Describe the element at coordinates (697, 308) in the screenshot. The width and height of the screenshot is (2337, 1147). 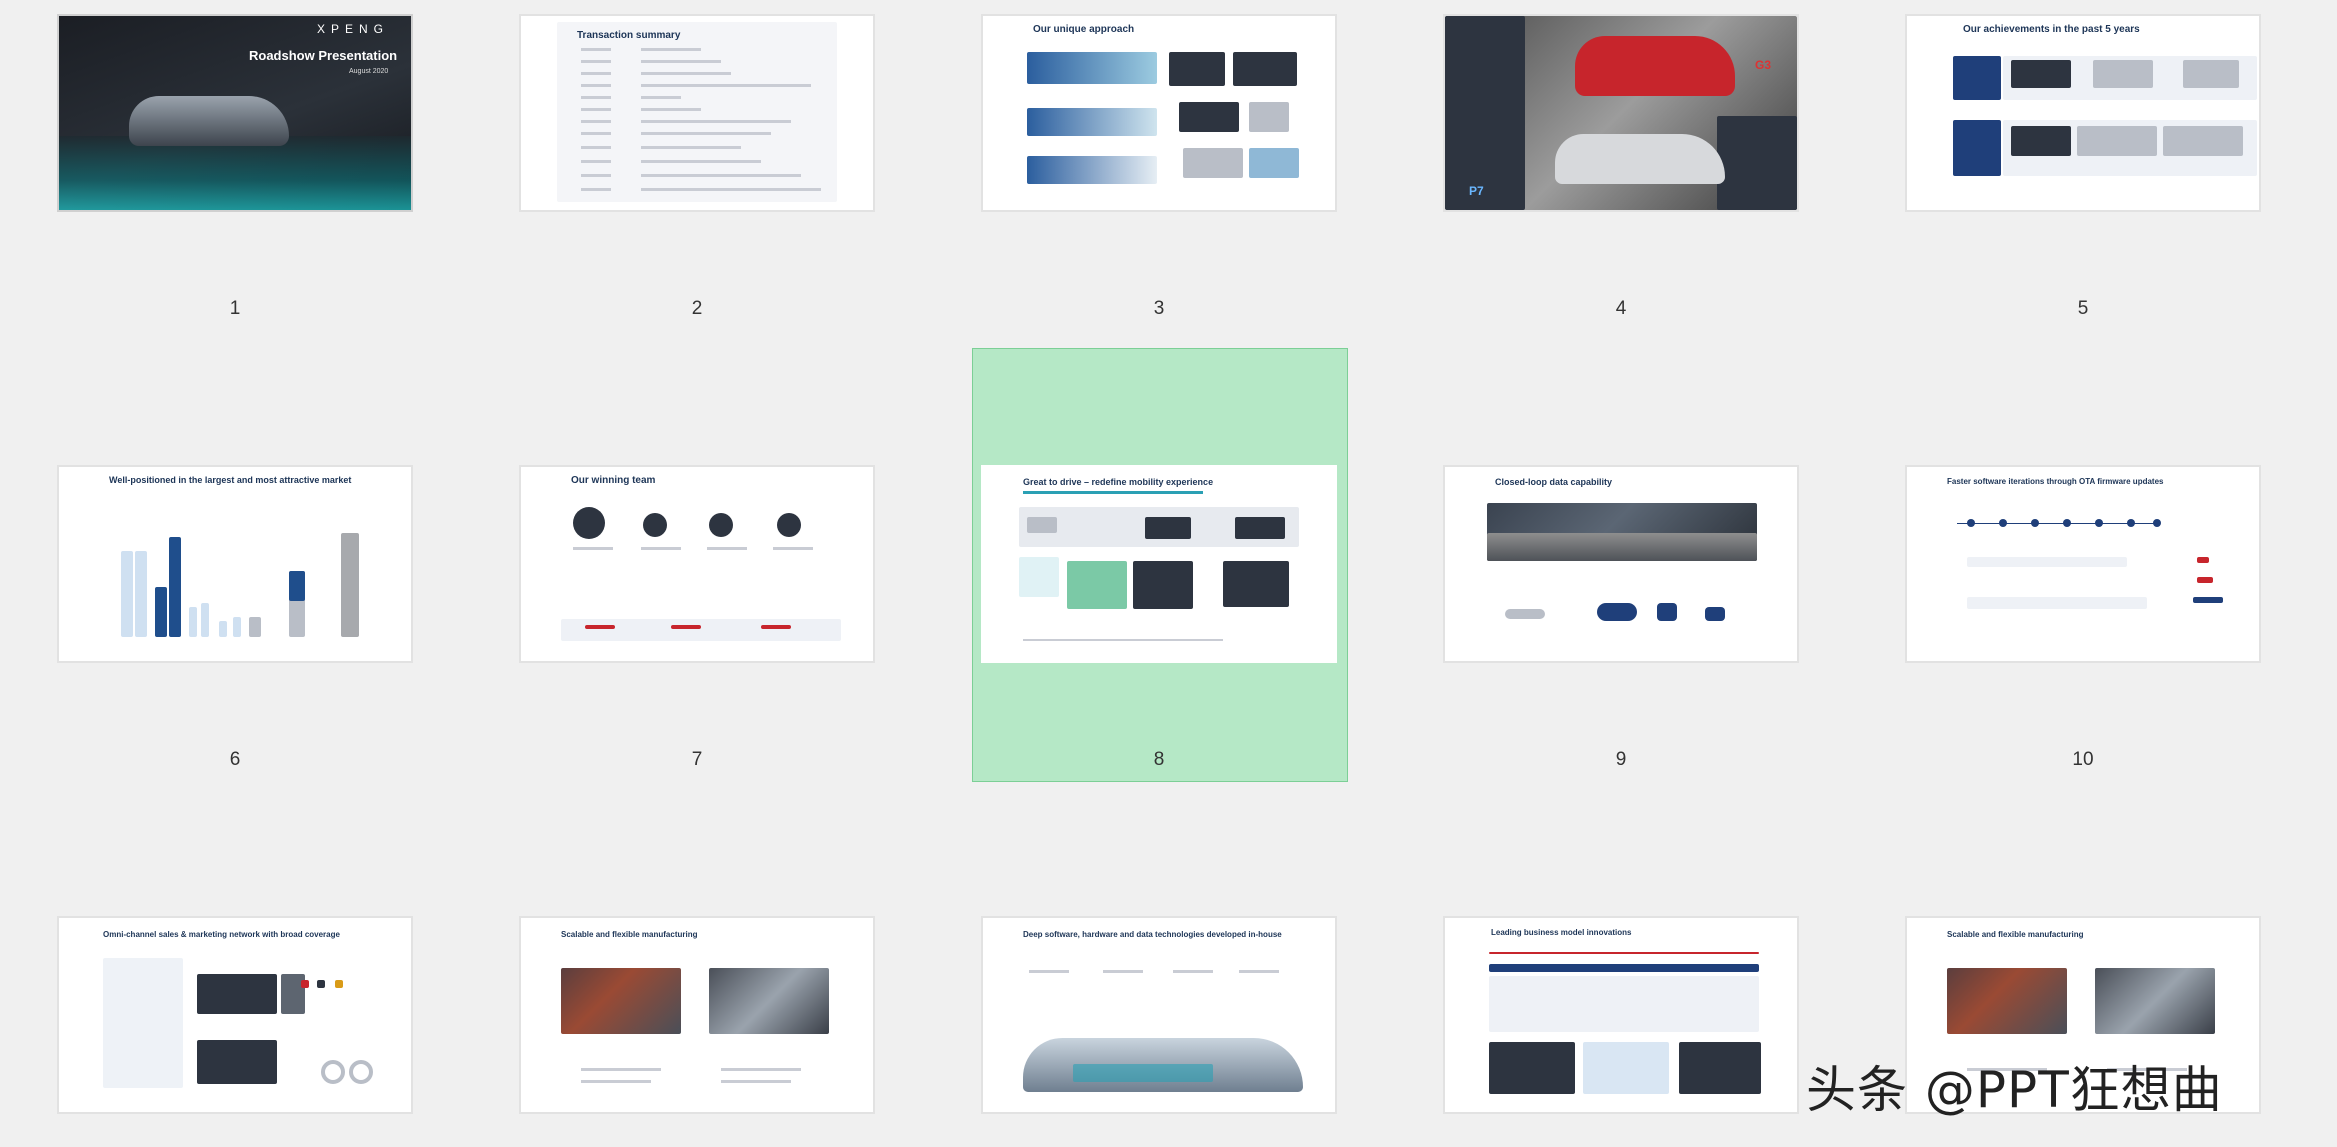
I see `slide-number: 2` at that location.